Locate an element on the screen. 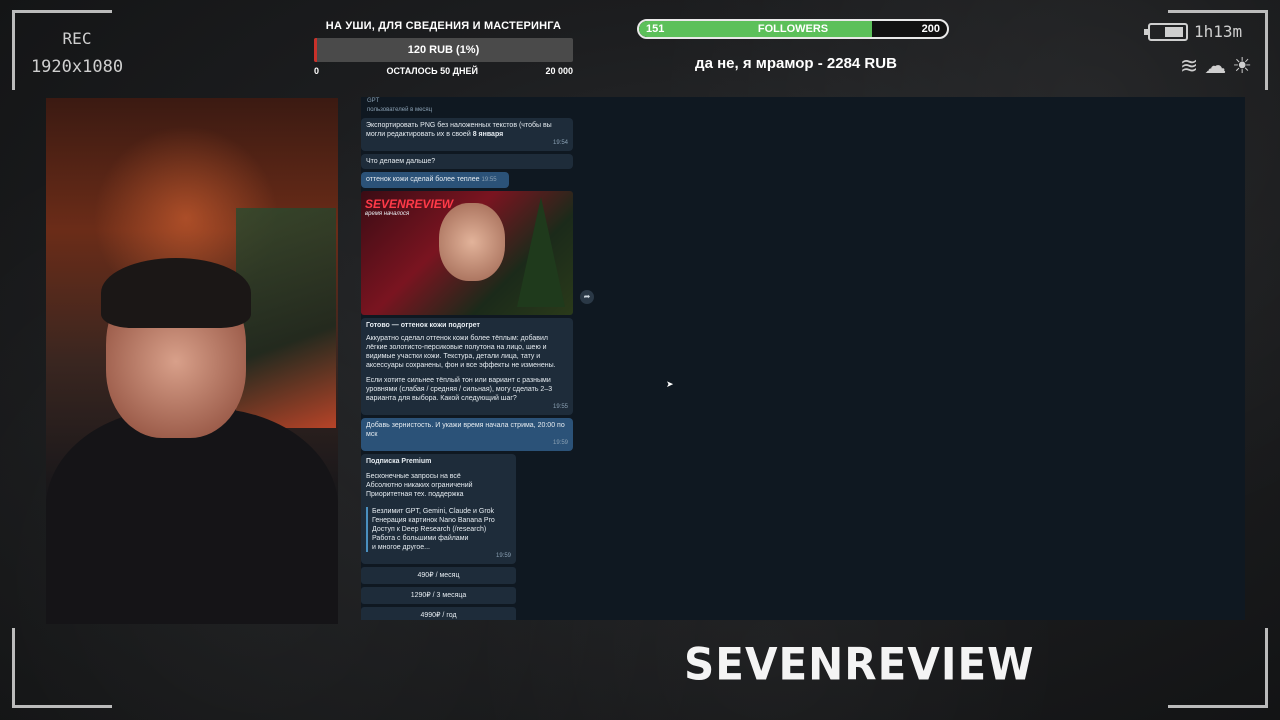 This screenshot has height=720, width=1280. price-button-year: 4990₽ / год is located at coordinates (438, 613).